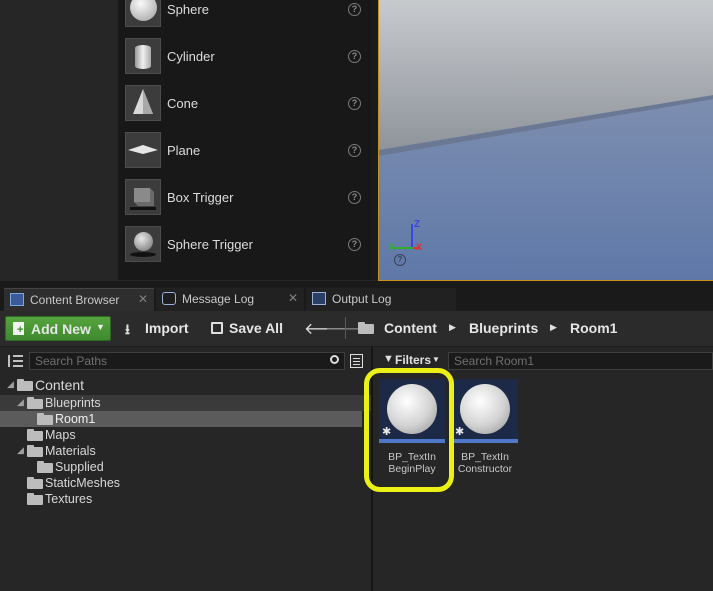 This screenshot has height=591, width=713. What do you see at coordinates (60, 385) in the screenshot?
I see `tree-item-label: Content` at bounding box center [60, 385].